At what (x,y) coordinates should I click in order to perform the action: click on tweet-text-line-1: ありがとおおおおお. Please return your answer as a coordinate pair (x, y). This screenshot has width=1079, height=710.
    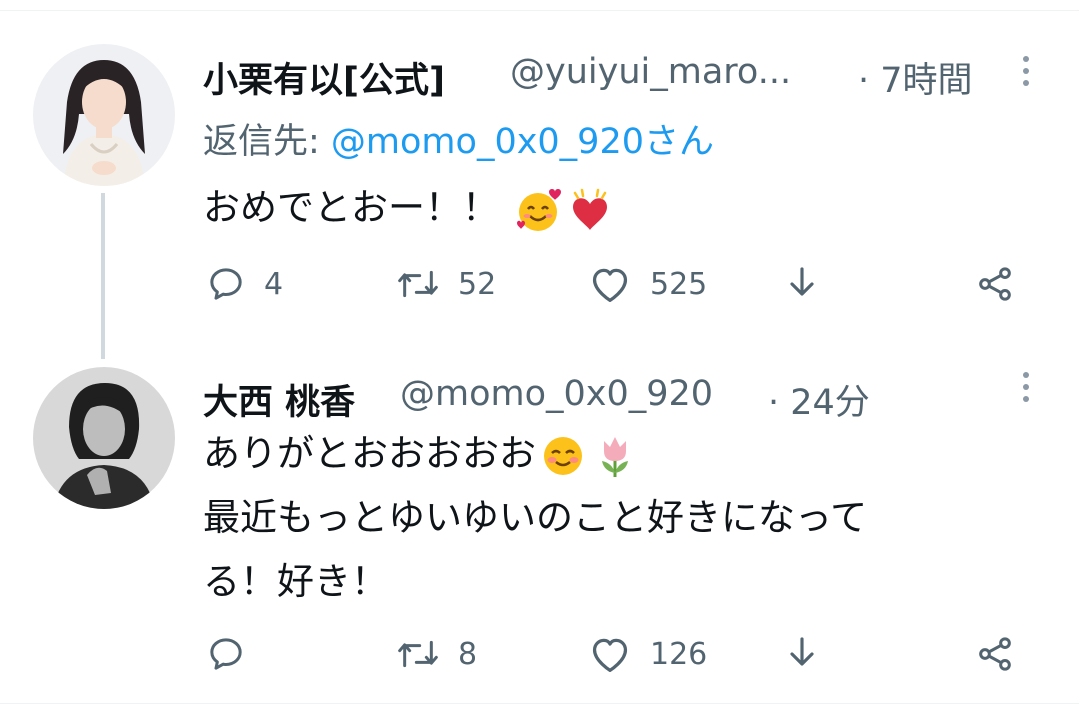
    Looking at the image, I should click on (535, 454).